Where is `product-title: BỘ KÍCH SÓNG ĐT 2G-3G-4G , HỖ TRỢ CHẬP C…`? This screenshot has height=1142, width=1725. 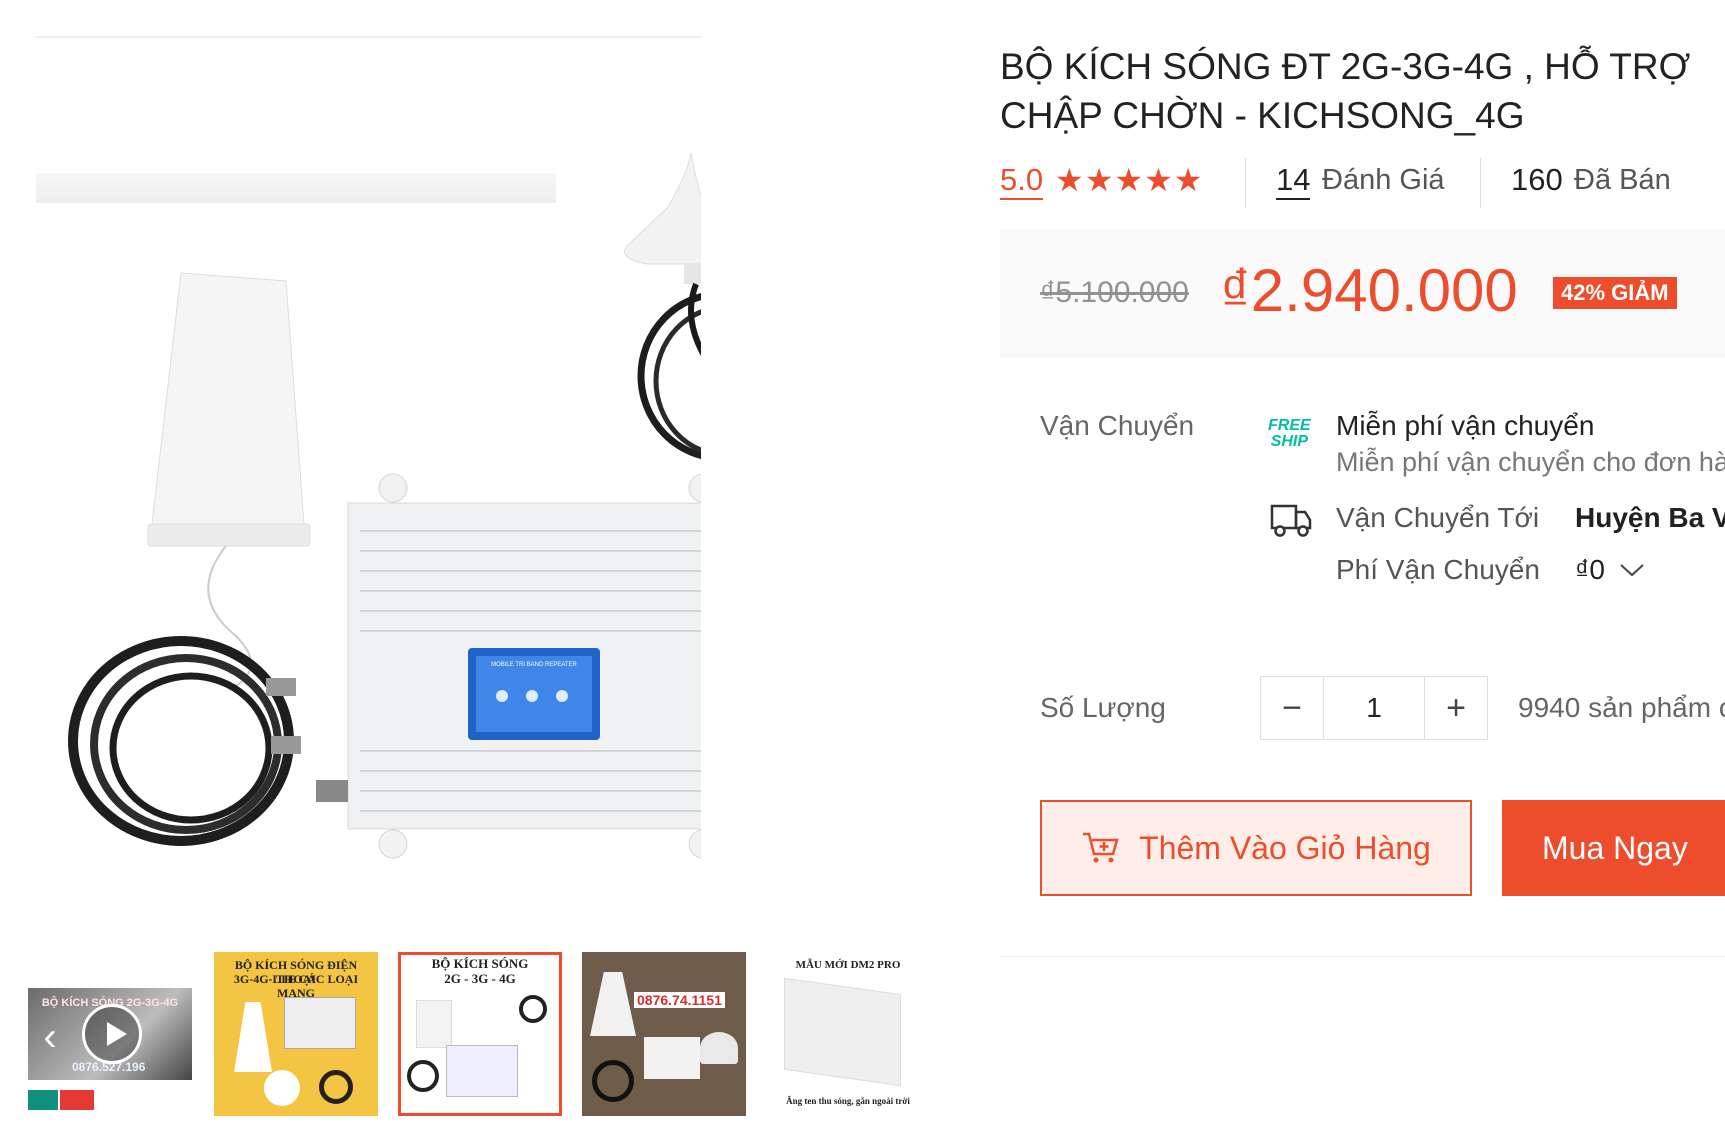
product-title: BỘ KÍCH SÓNG ĐT 2G-3G-4G , HỖ TRỢ CHẬP C… is located at coordinates (1362, 91).